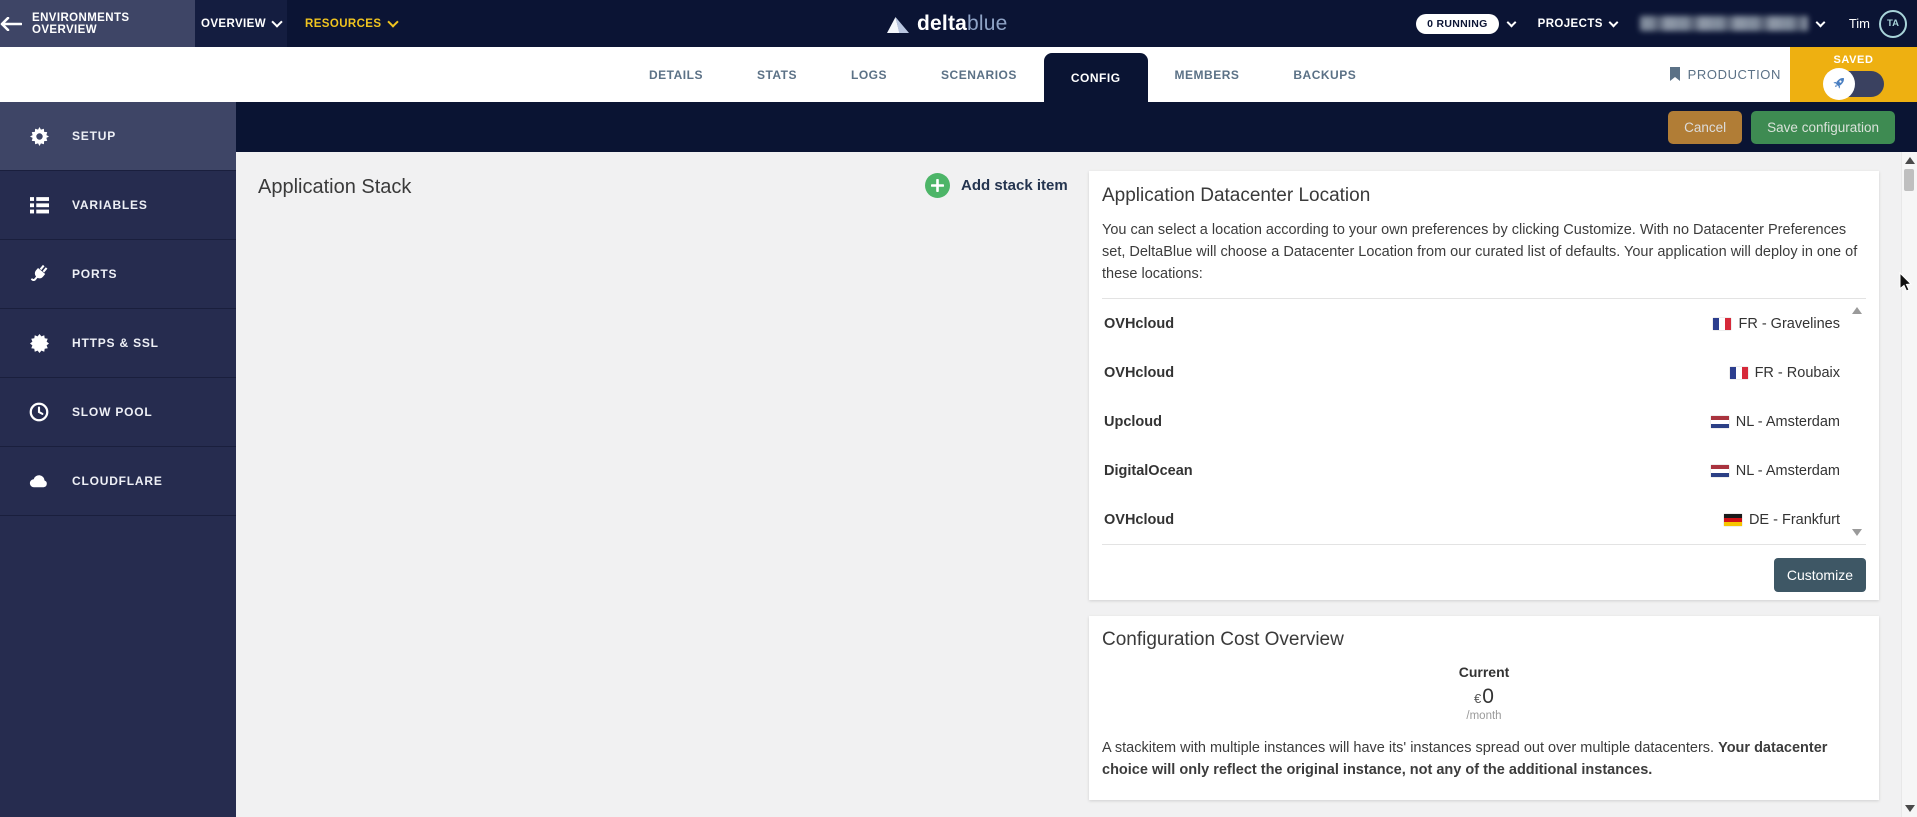 The height and width of the screenshot is (817, 1917). What do you see at coordinates (1478, 698) in the screenshot?
I see `currency-symbol: €` at bounding box center [1478, 698].